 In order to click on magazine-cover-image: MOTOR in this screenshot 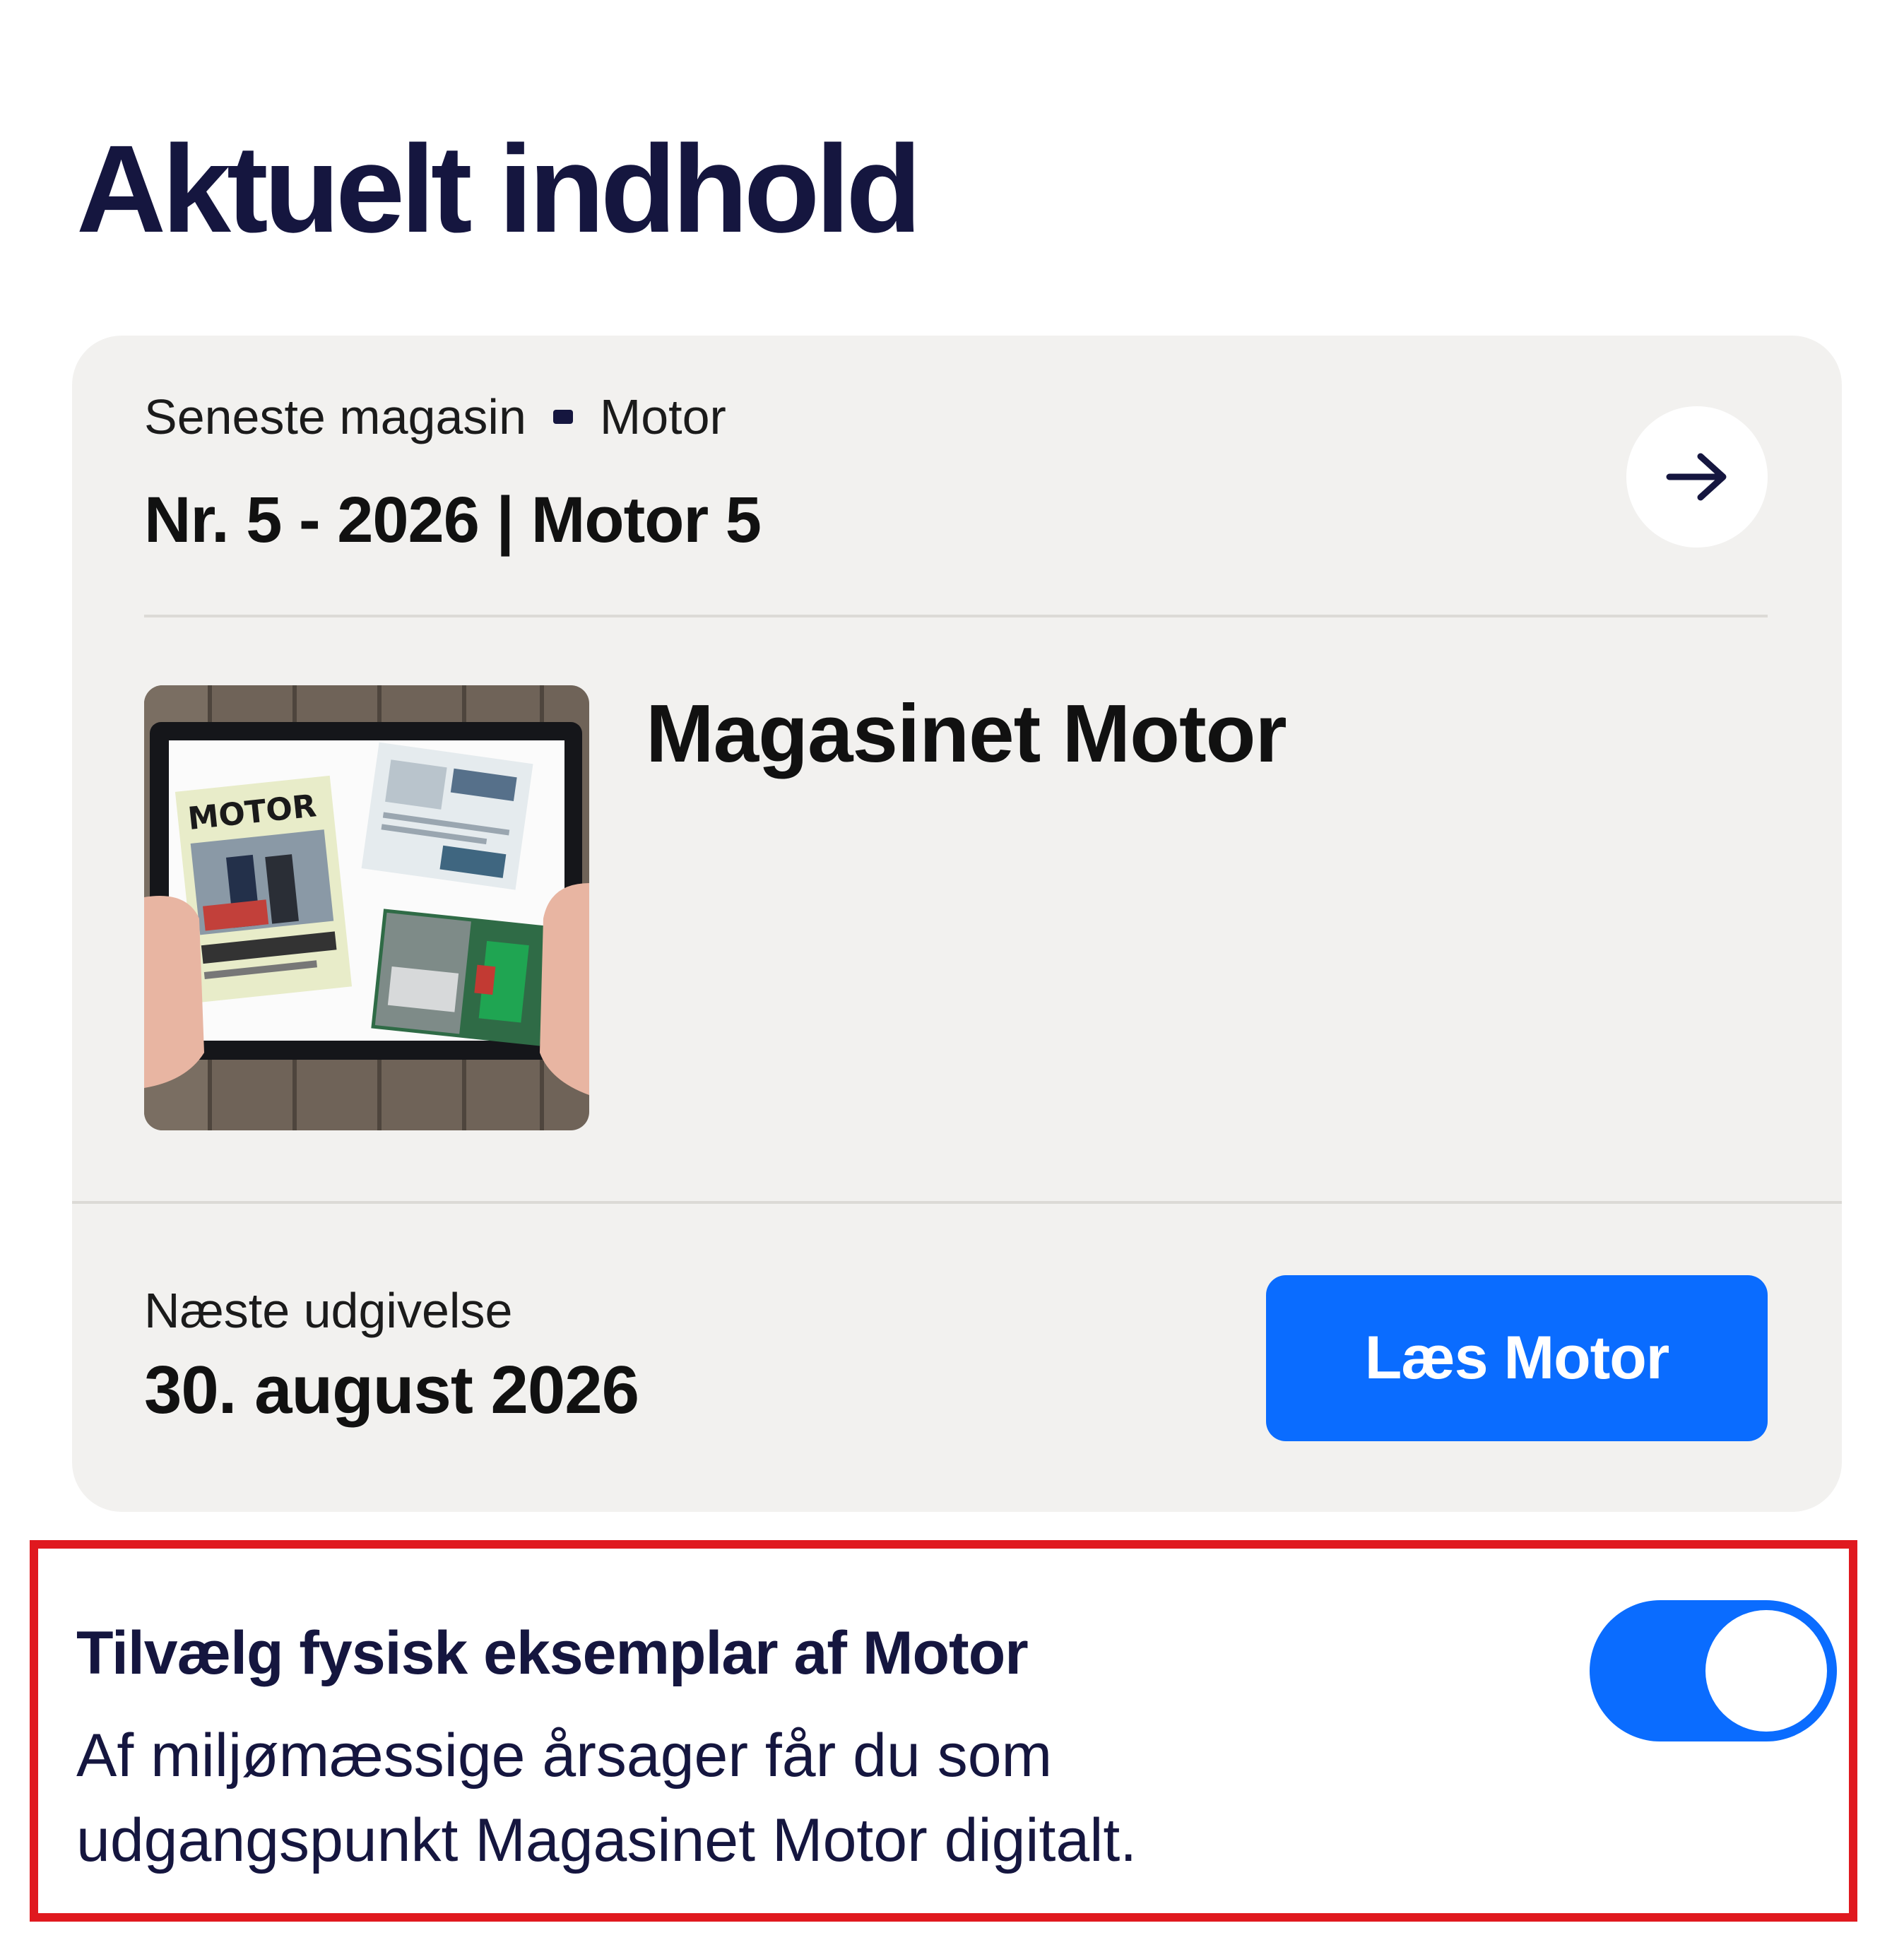, I will do `click(366, 908)`.